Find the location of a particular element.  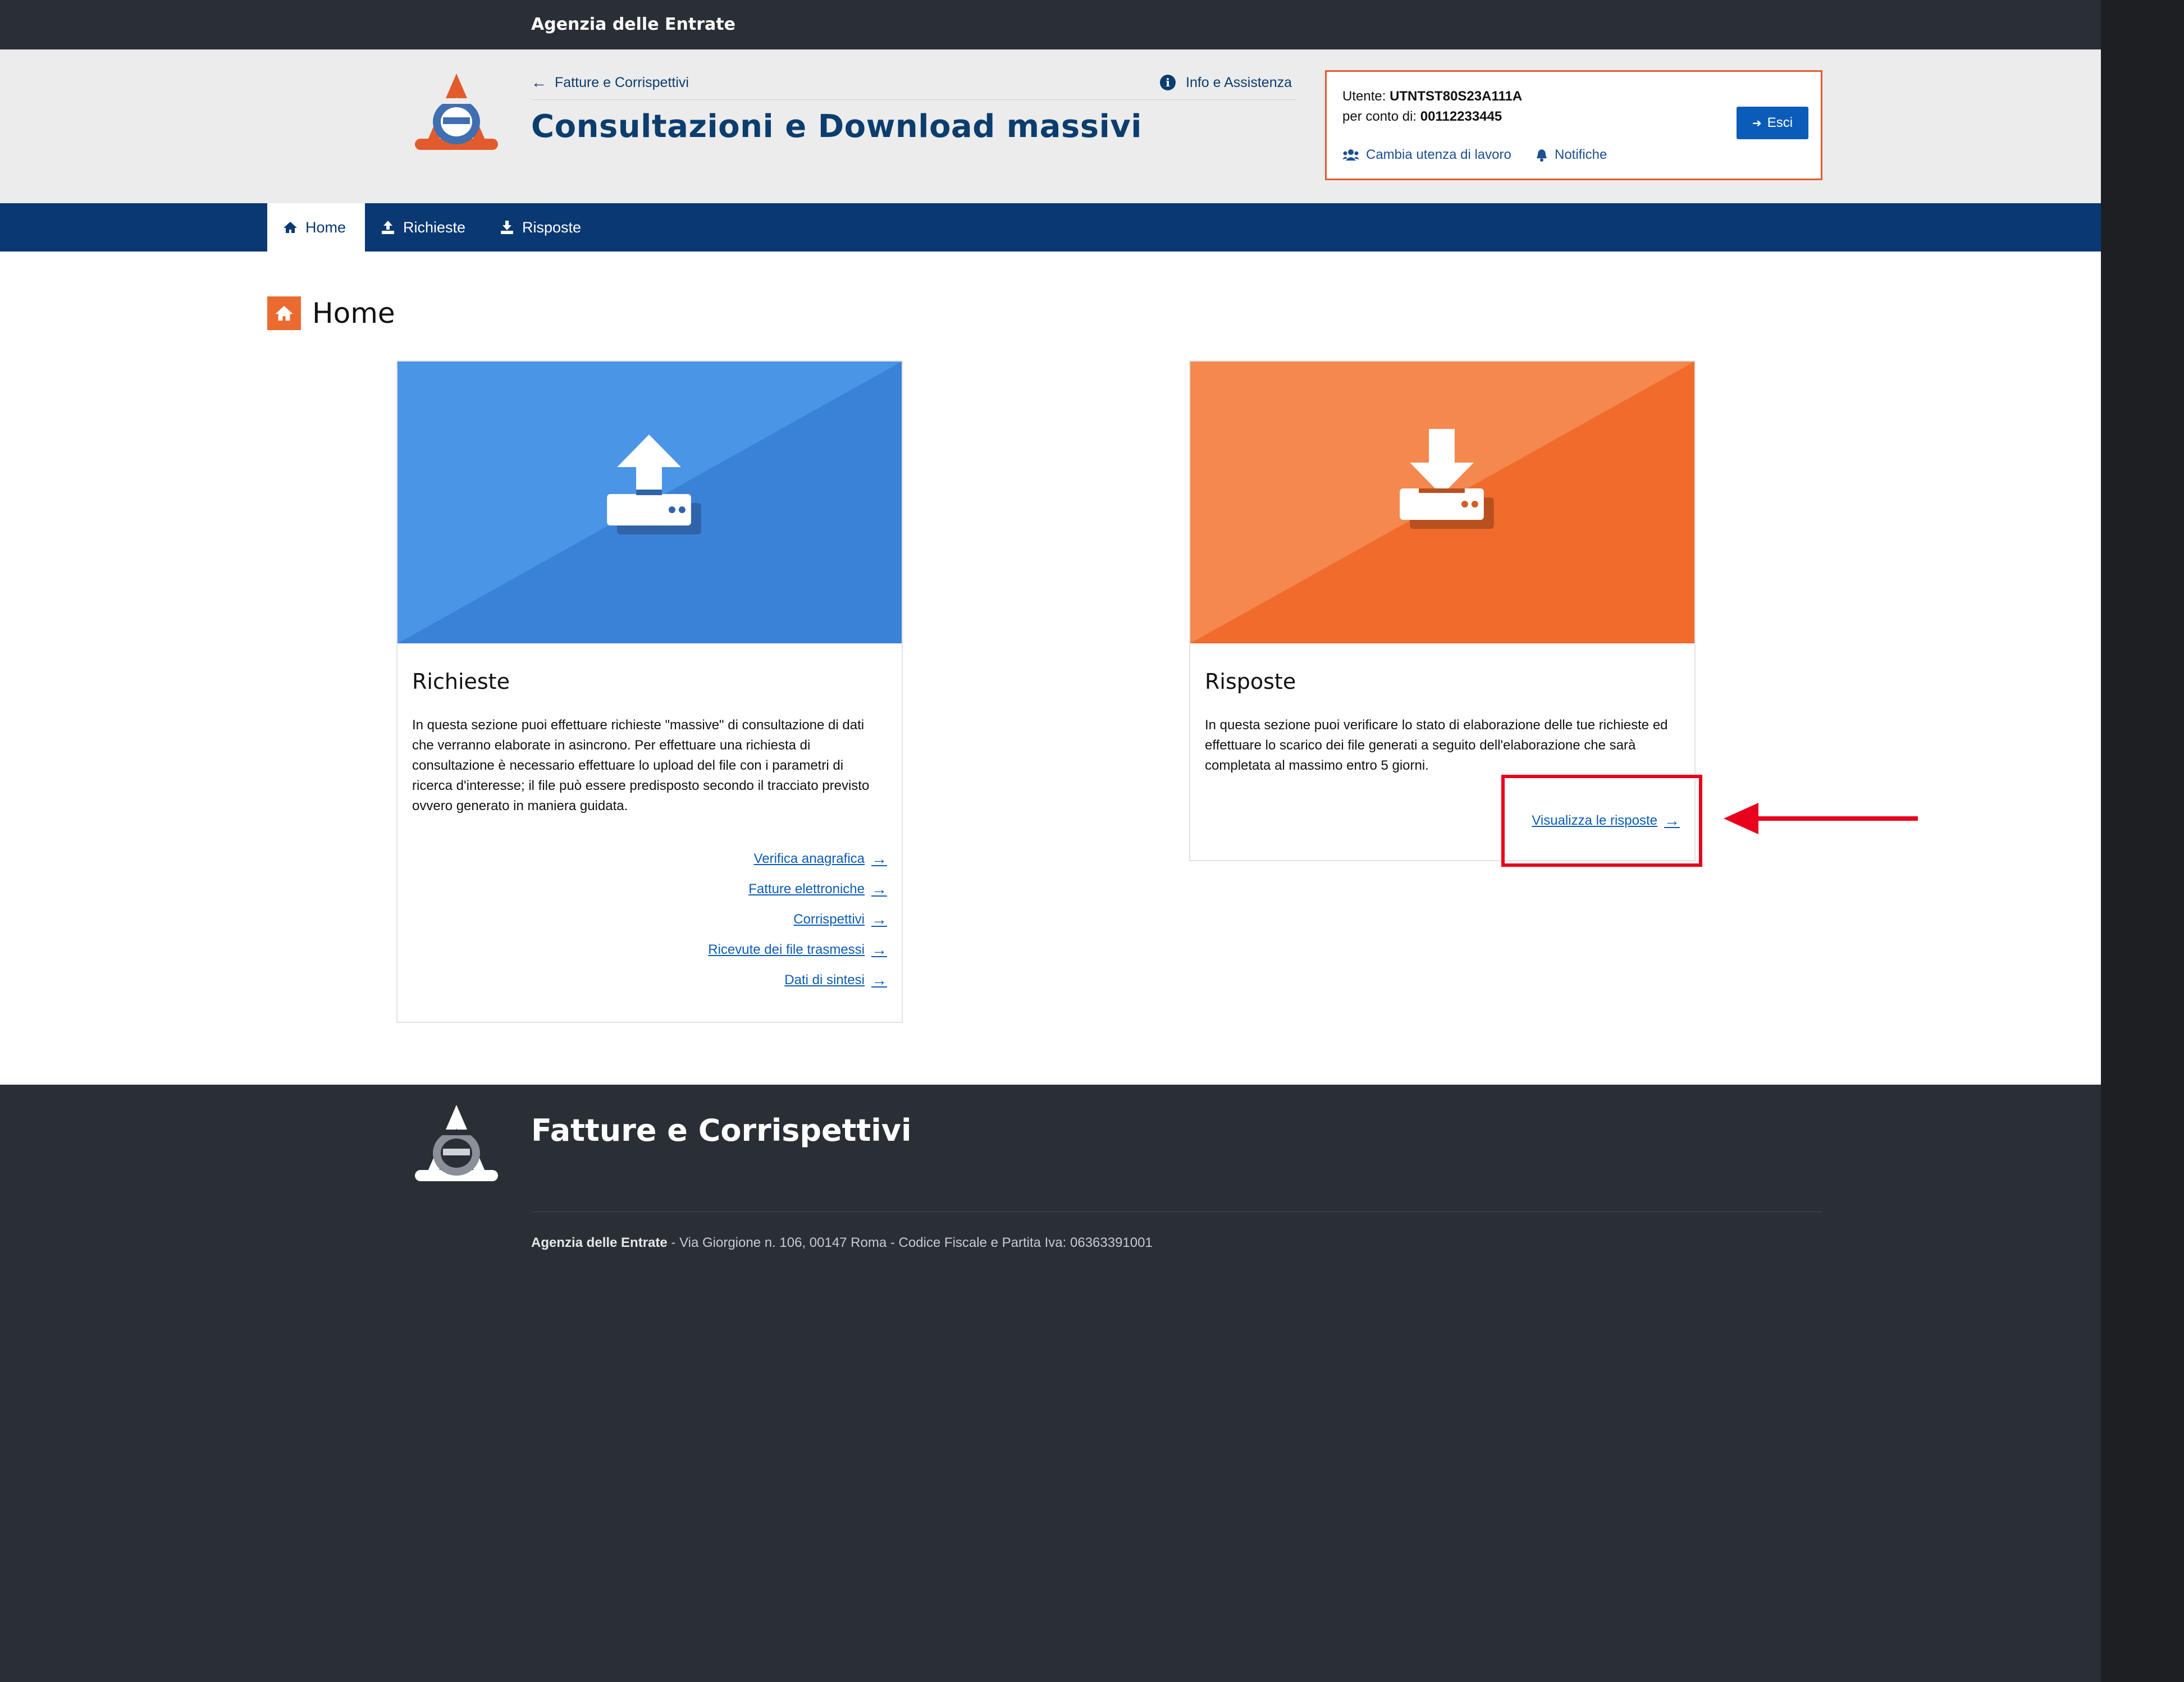

link-fatture-elettroniche-label: Fatture elettroniche is located at coordinates (806, 889).